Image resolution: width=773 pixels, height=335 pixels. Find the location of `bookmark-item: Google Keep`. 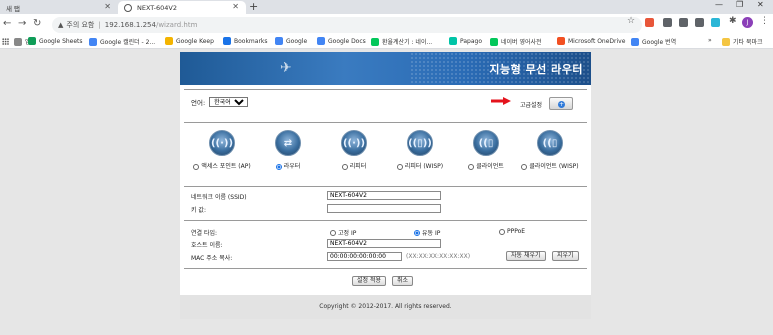

bookmark-item: Google Keep is located at coordinates (189, 41).